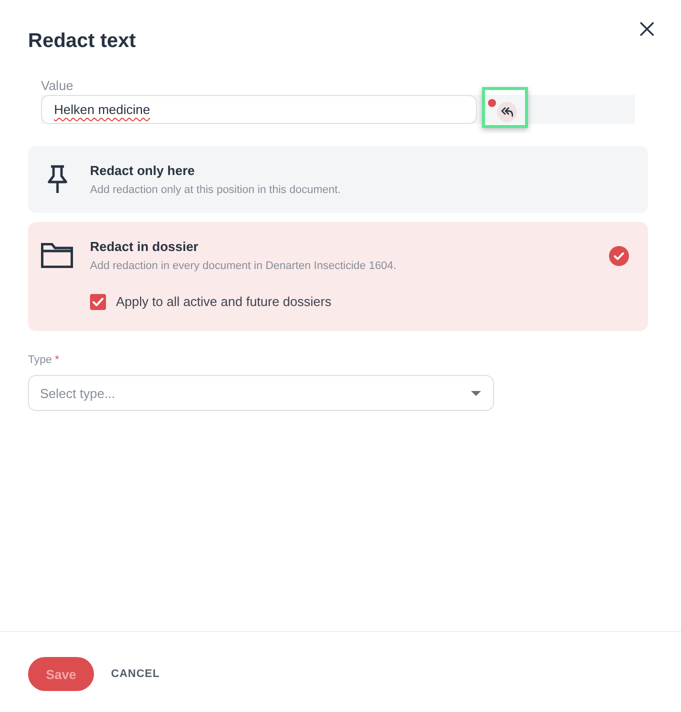 Image resolution: width=681 pixels, height=712 pixels. Describe the element at coordinates (135, 674) in the screenshot. I see `cancel-button: CANCEL` at that location.